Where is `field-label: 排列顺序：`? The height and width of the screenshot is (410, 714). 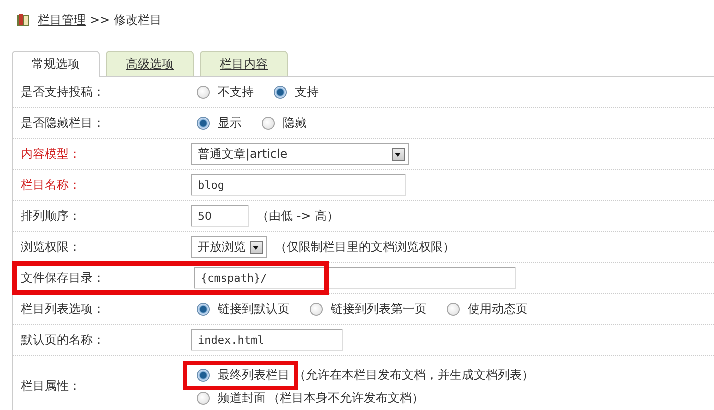
field-label: 排列顺序： is located at coordinates (51, 216).